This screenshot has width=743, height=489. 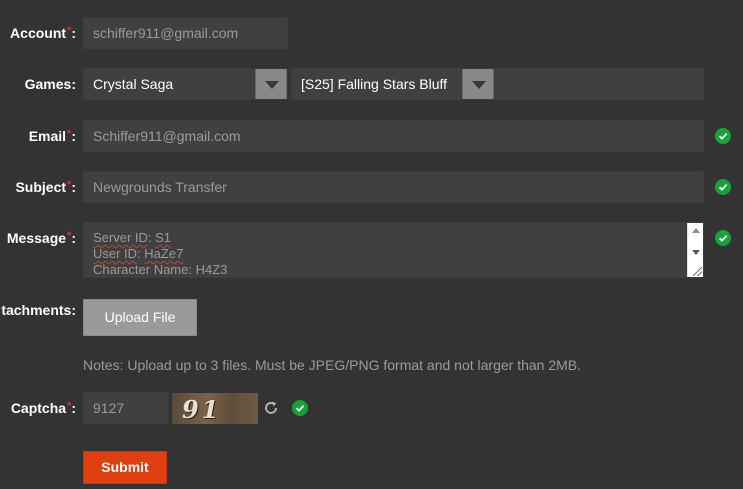 What do you see at coordinates (138, 253) in the screenshot?
I see `message-line: User ID: HaZe7` at bounding box center [138, 253].